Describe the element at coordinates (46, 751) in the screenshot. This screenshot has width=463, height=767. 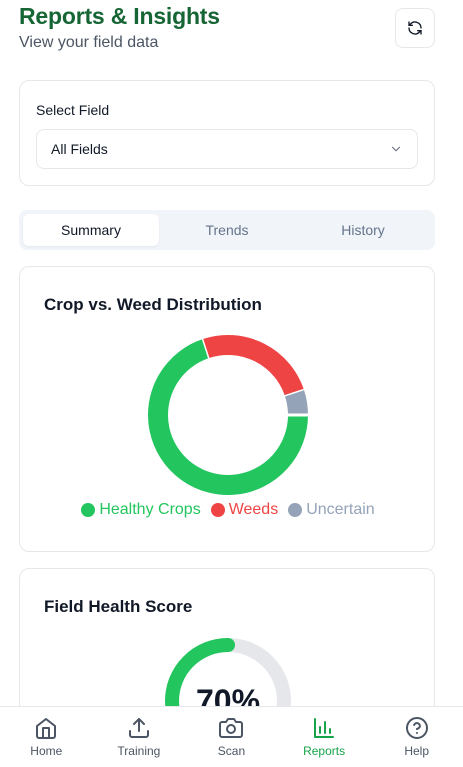
I see `nav-home-label: Home` at that location.